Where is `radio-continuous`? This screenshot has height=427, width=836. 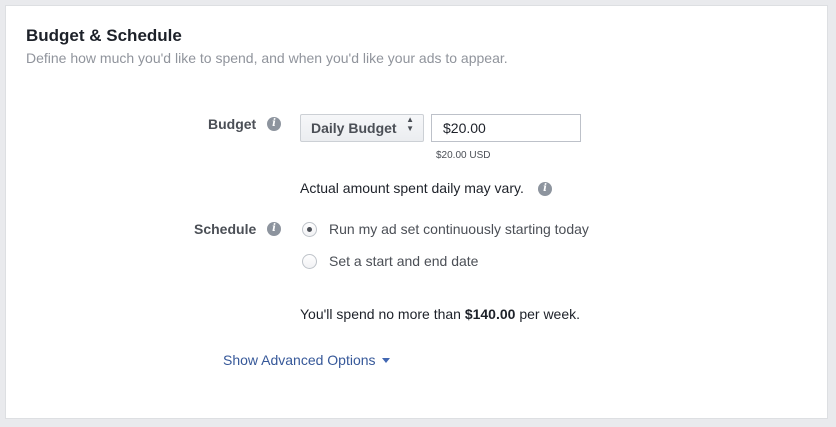
radio-continuous is located at coordinates (309, 229).